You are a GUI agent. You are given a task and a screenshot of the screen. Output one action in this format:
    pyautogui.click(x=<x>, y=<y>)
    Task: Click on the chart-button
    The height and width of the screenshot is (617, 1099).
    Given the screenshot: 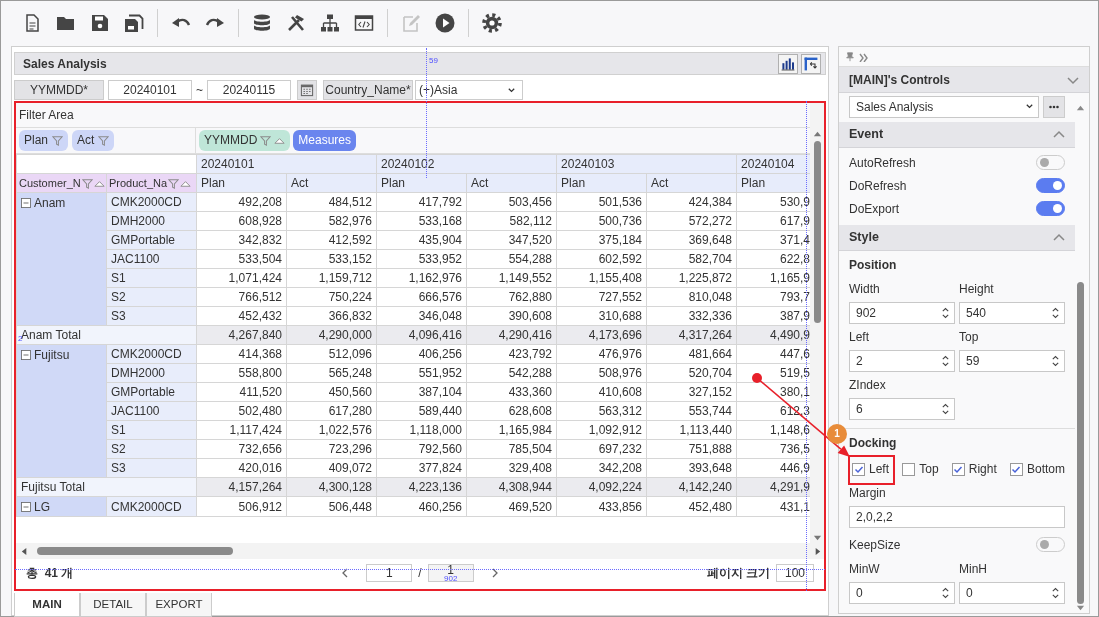 What is the action you would take?
    pyautogui.click(x=788, y=63)
    